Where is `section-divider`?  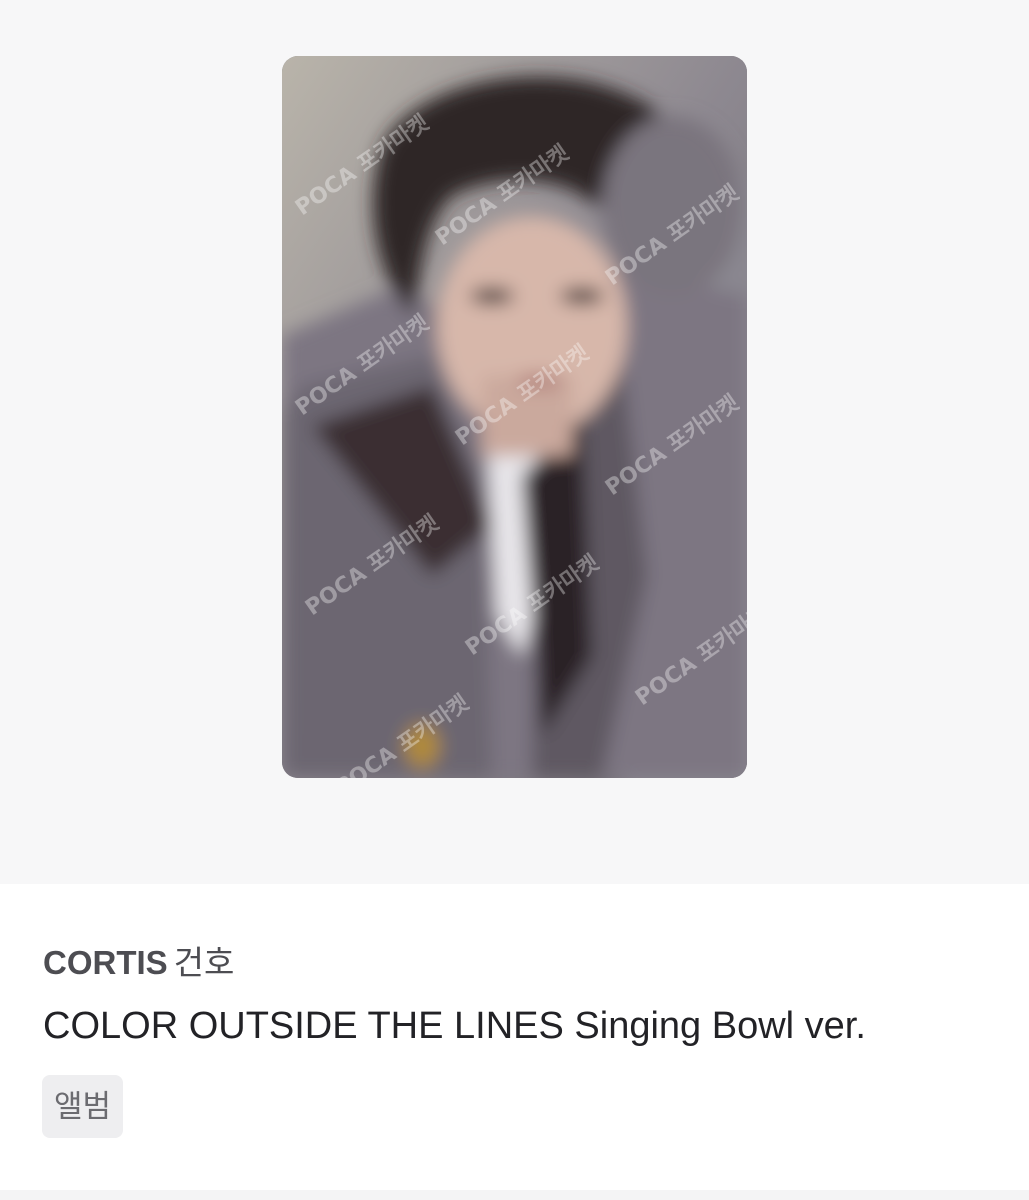
section-divider is located at coordinates (514, 1195).